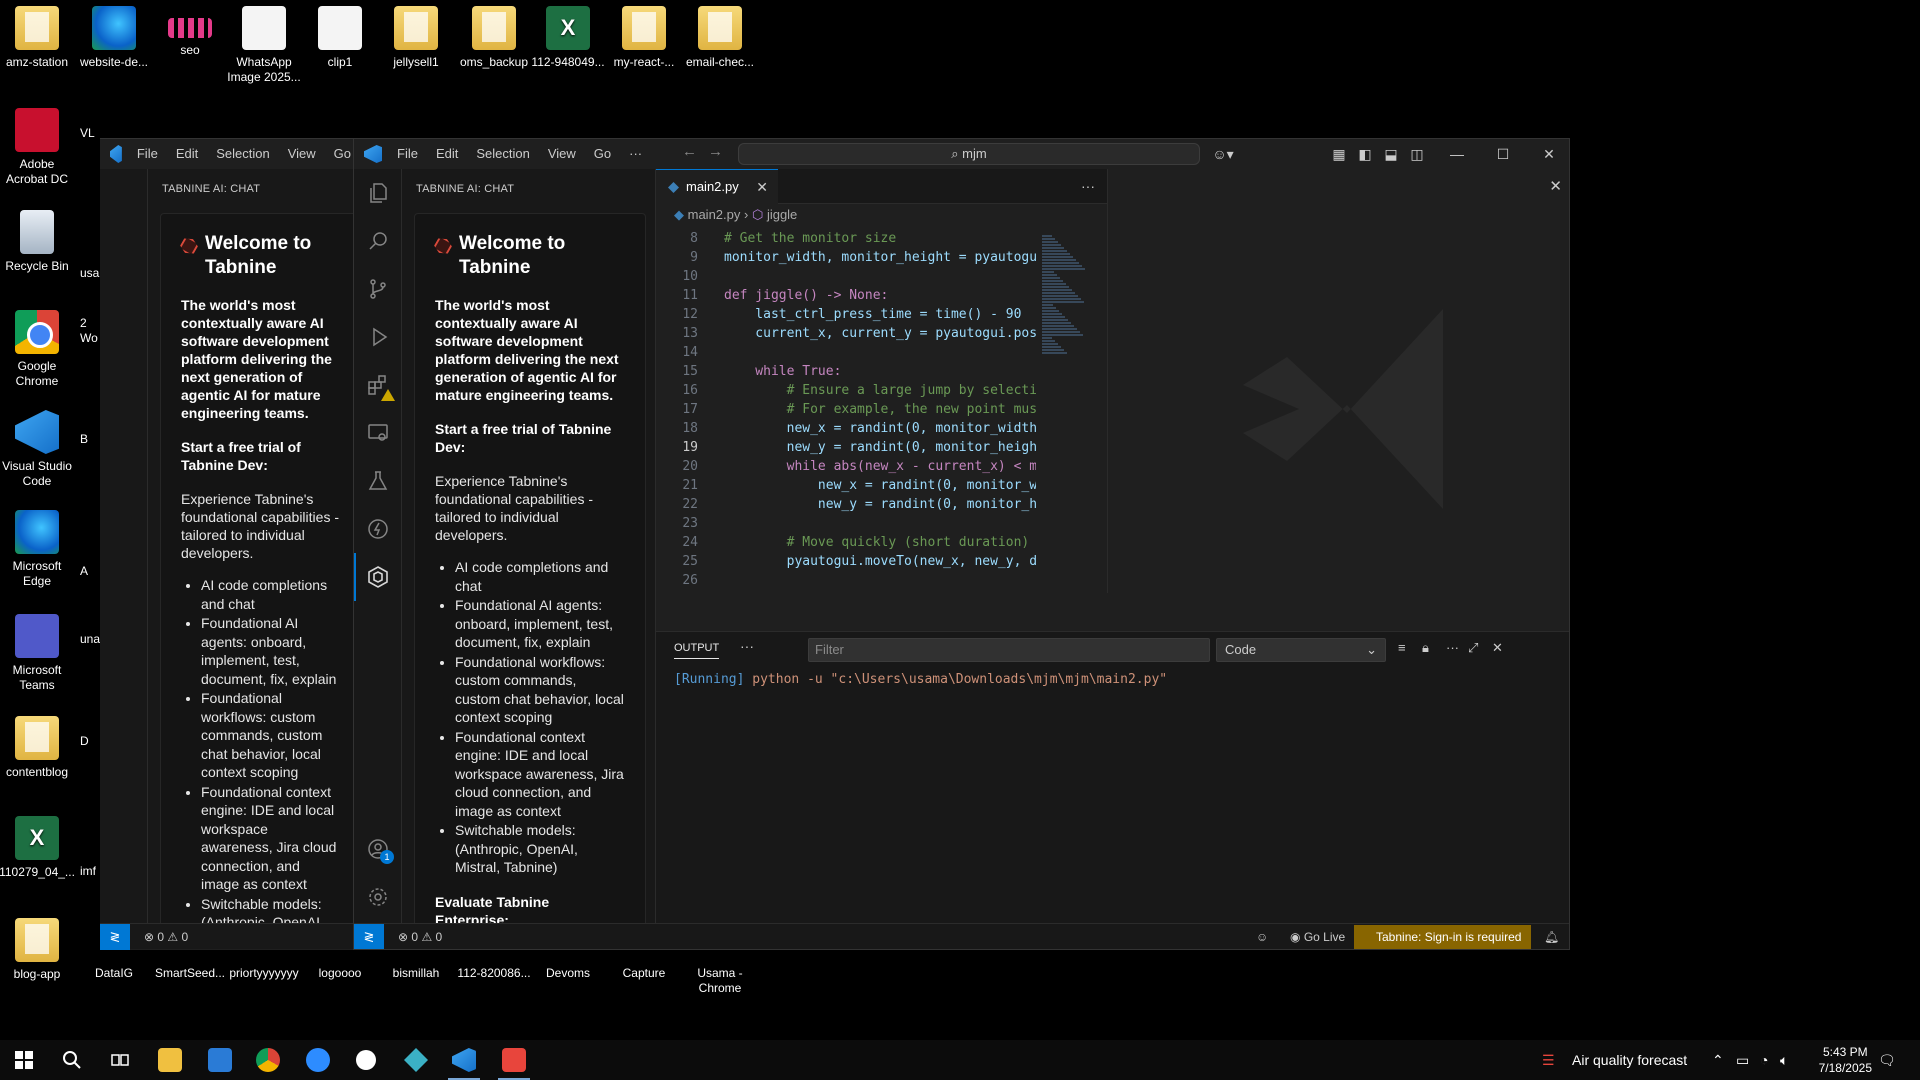 The width and height of the screenshot is (1920, 1080). I want to click on tabnine-status: Tabnine: Sign-in is required, so click(1443, 937).